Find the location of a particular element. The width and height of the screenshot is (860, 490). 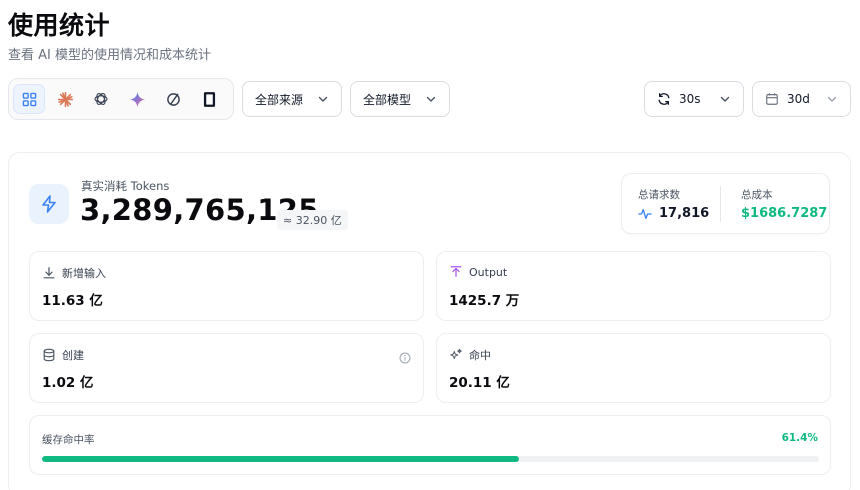

info-circle-icon is located at coordinates (405, 358).